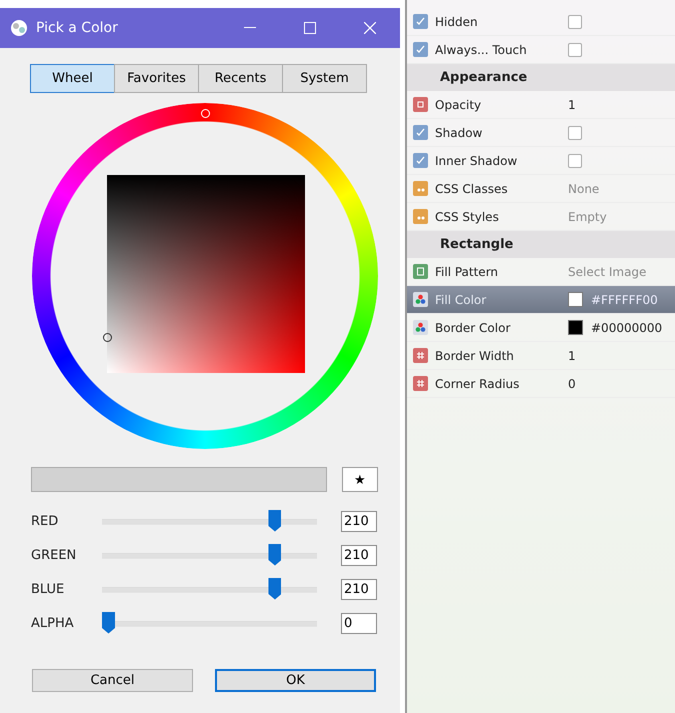 This screenshot has width=675, height=713. I want to click on saturation-value-square, so click(206, 274).